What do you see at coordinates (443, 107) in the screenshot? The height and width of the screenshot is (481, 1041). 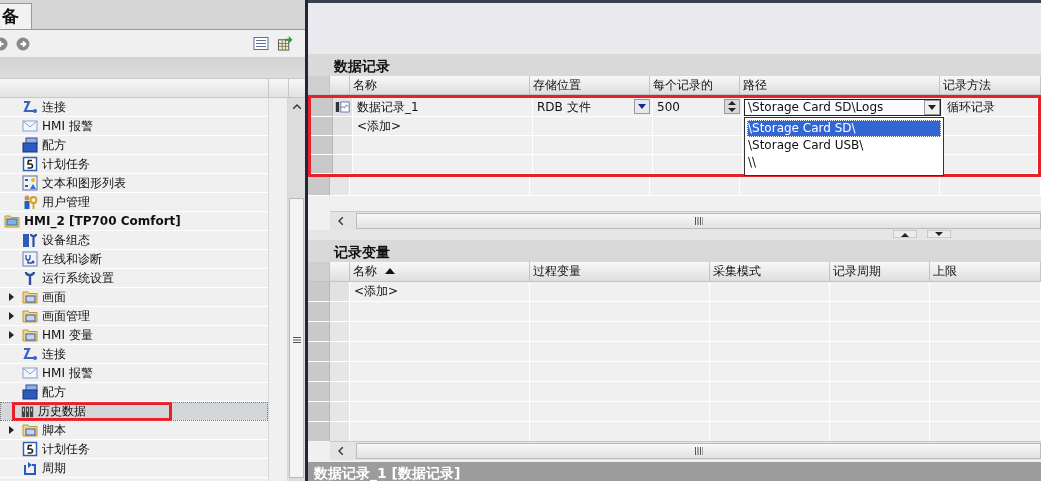 I see `table-cell: 数据记录_1` at bounding box center [443, 107].